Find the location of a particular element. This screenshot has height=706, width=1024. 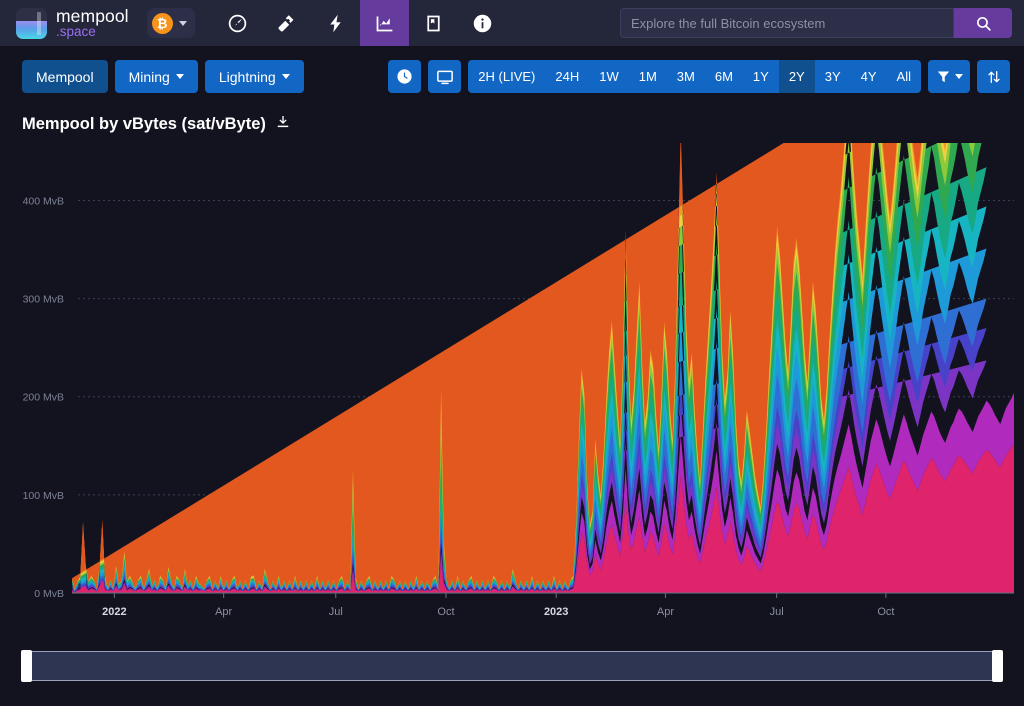

time-range-2y: 2Y is located at coordinates (796, 76).